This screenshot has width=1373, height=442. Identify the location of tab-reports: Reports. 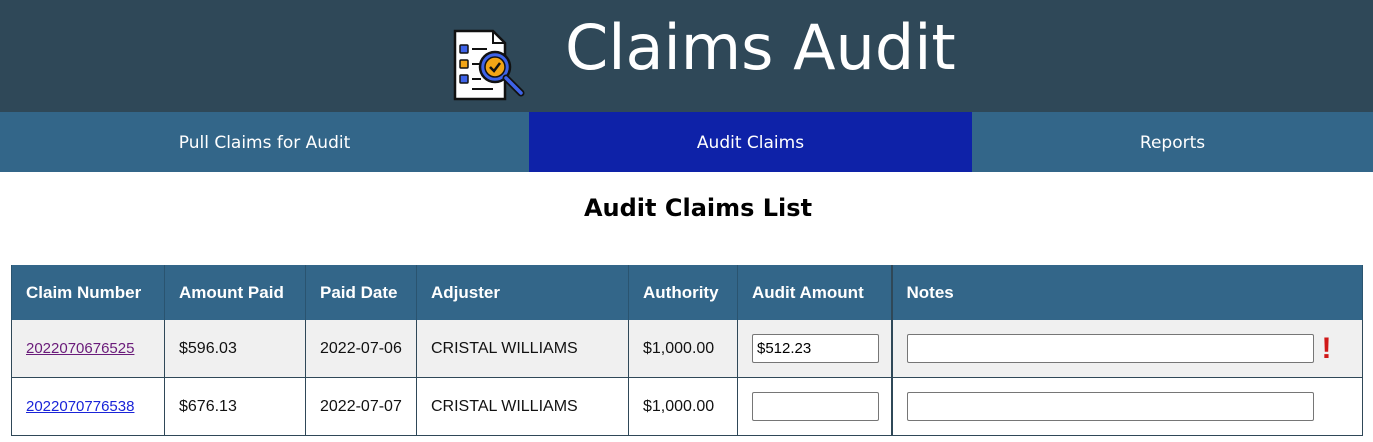
(1172, 142).